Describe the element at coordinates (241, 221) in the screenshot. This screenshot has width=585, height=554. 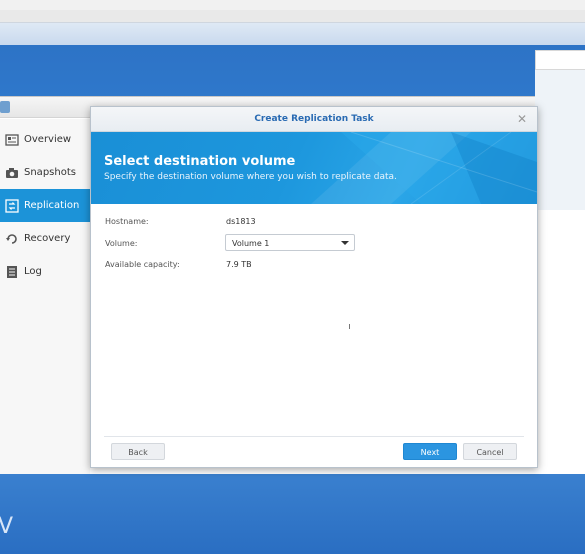
I see `hostname-value: ds1813` at that location.